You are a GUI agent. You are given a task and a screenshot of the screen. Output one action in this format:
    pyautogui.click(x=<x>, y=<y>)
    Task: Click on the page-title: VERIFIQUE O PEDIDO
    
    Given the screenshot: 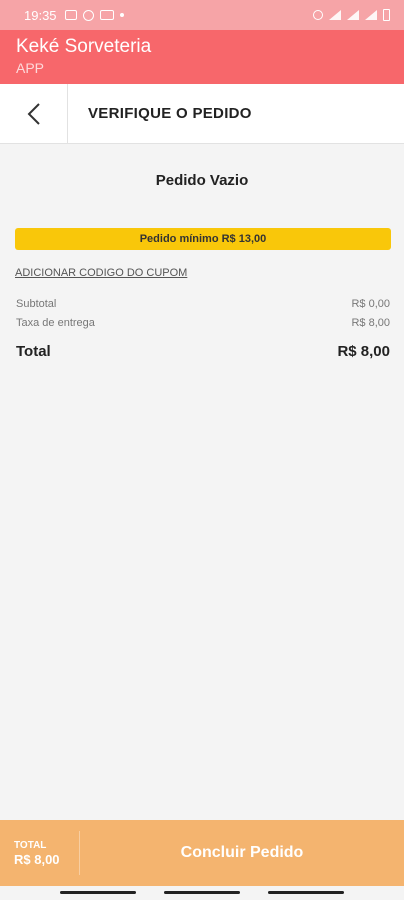 What is the action you would take?
    pyautogui.click(x=170, y=113)
    